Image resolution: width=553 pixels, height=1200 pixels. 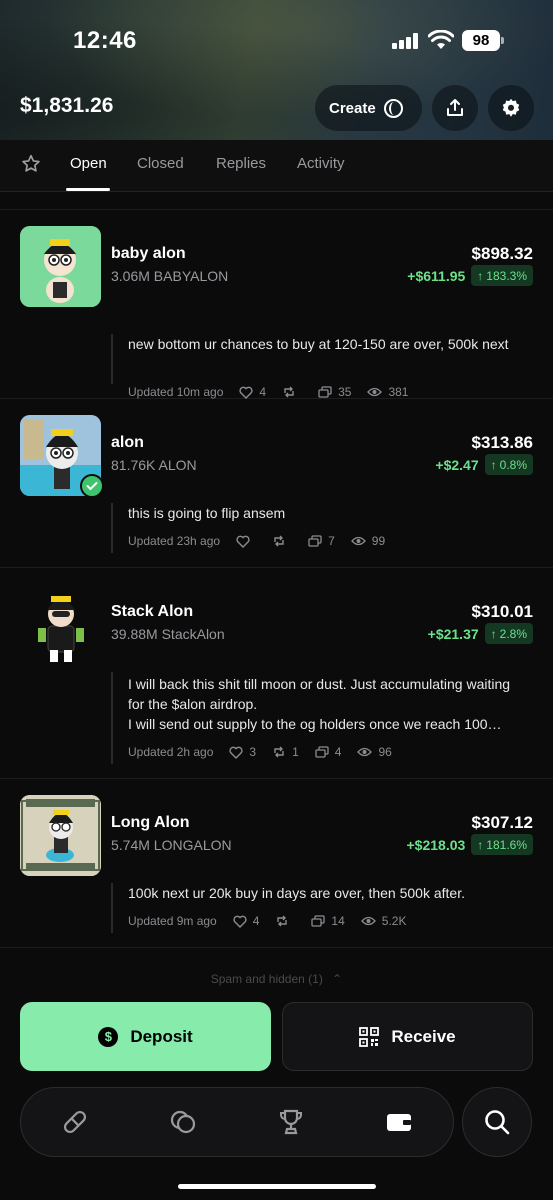 I want to click on token-holding: 5.74M LONGALON, so click(x=171, y=845).